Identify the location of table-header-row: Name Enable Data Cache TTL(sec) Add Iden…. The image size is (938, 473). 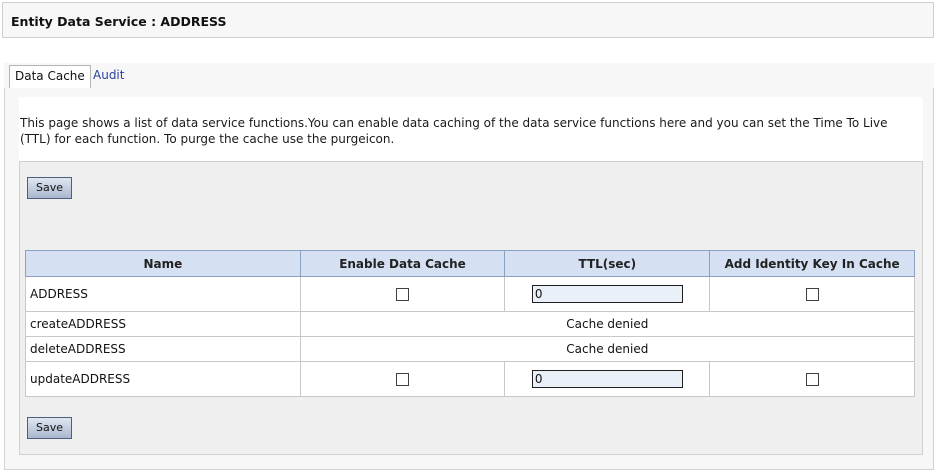
(470, 263).